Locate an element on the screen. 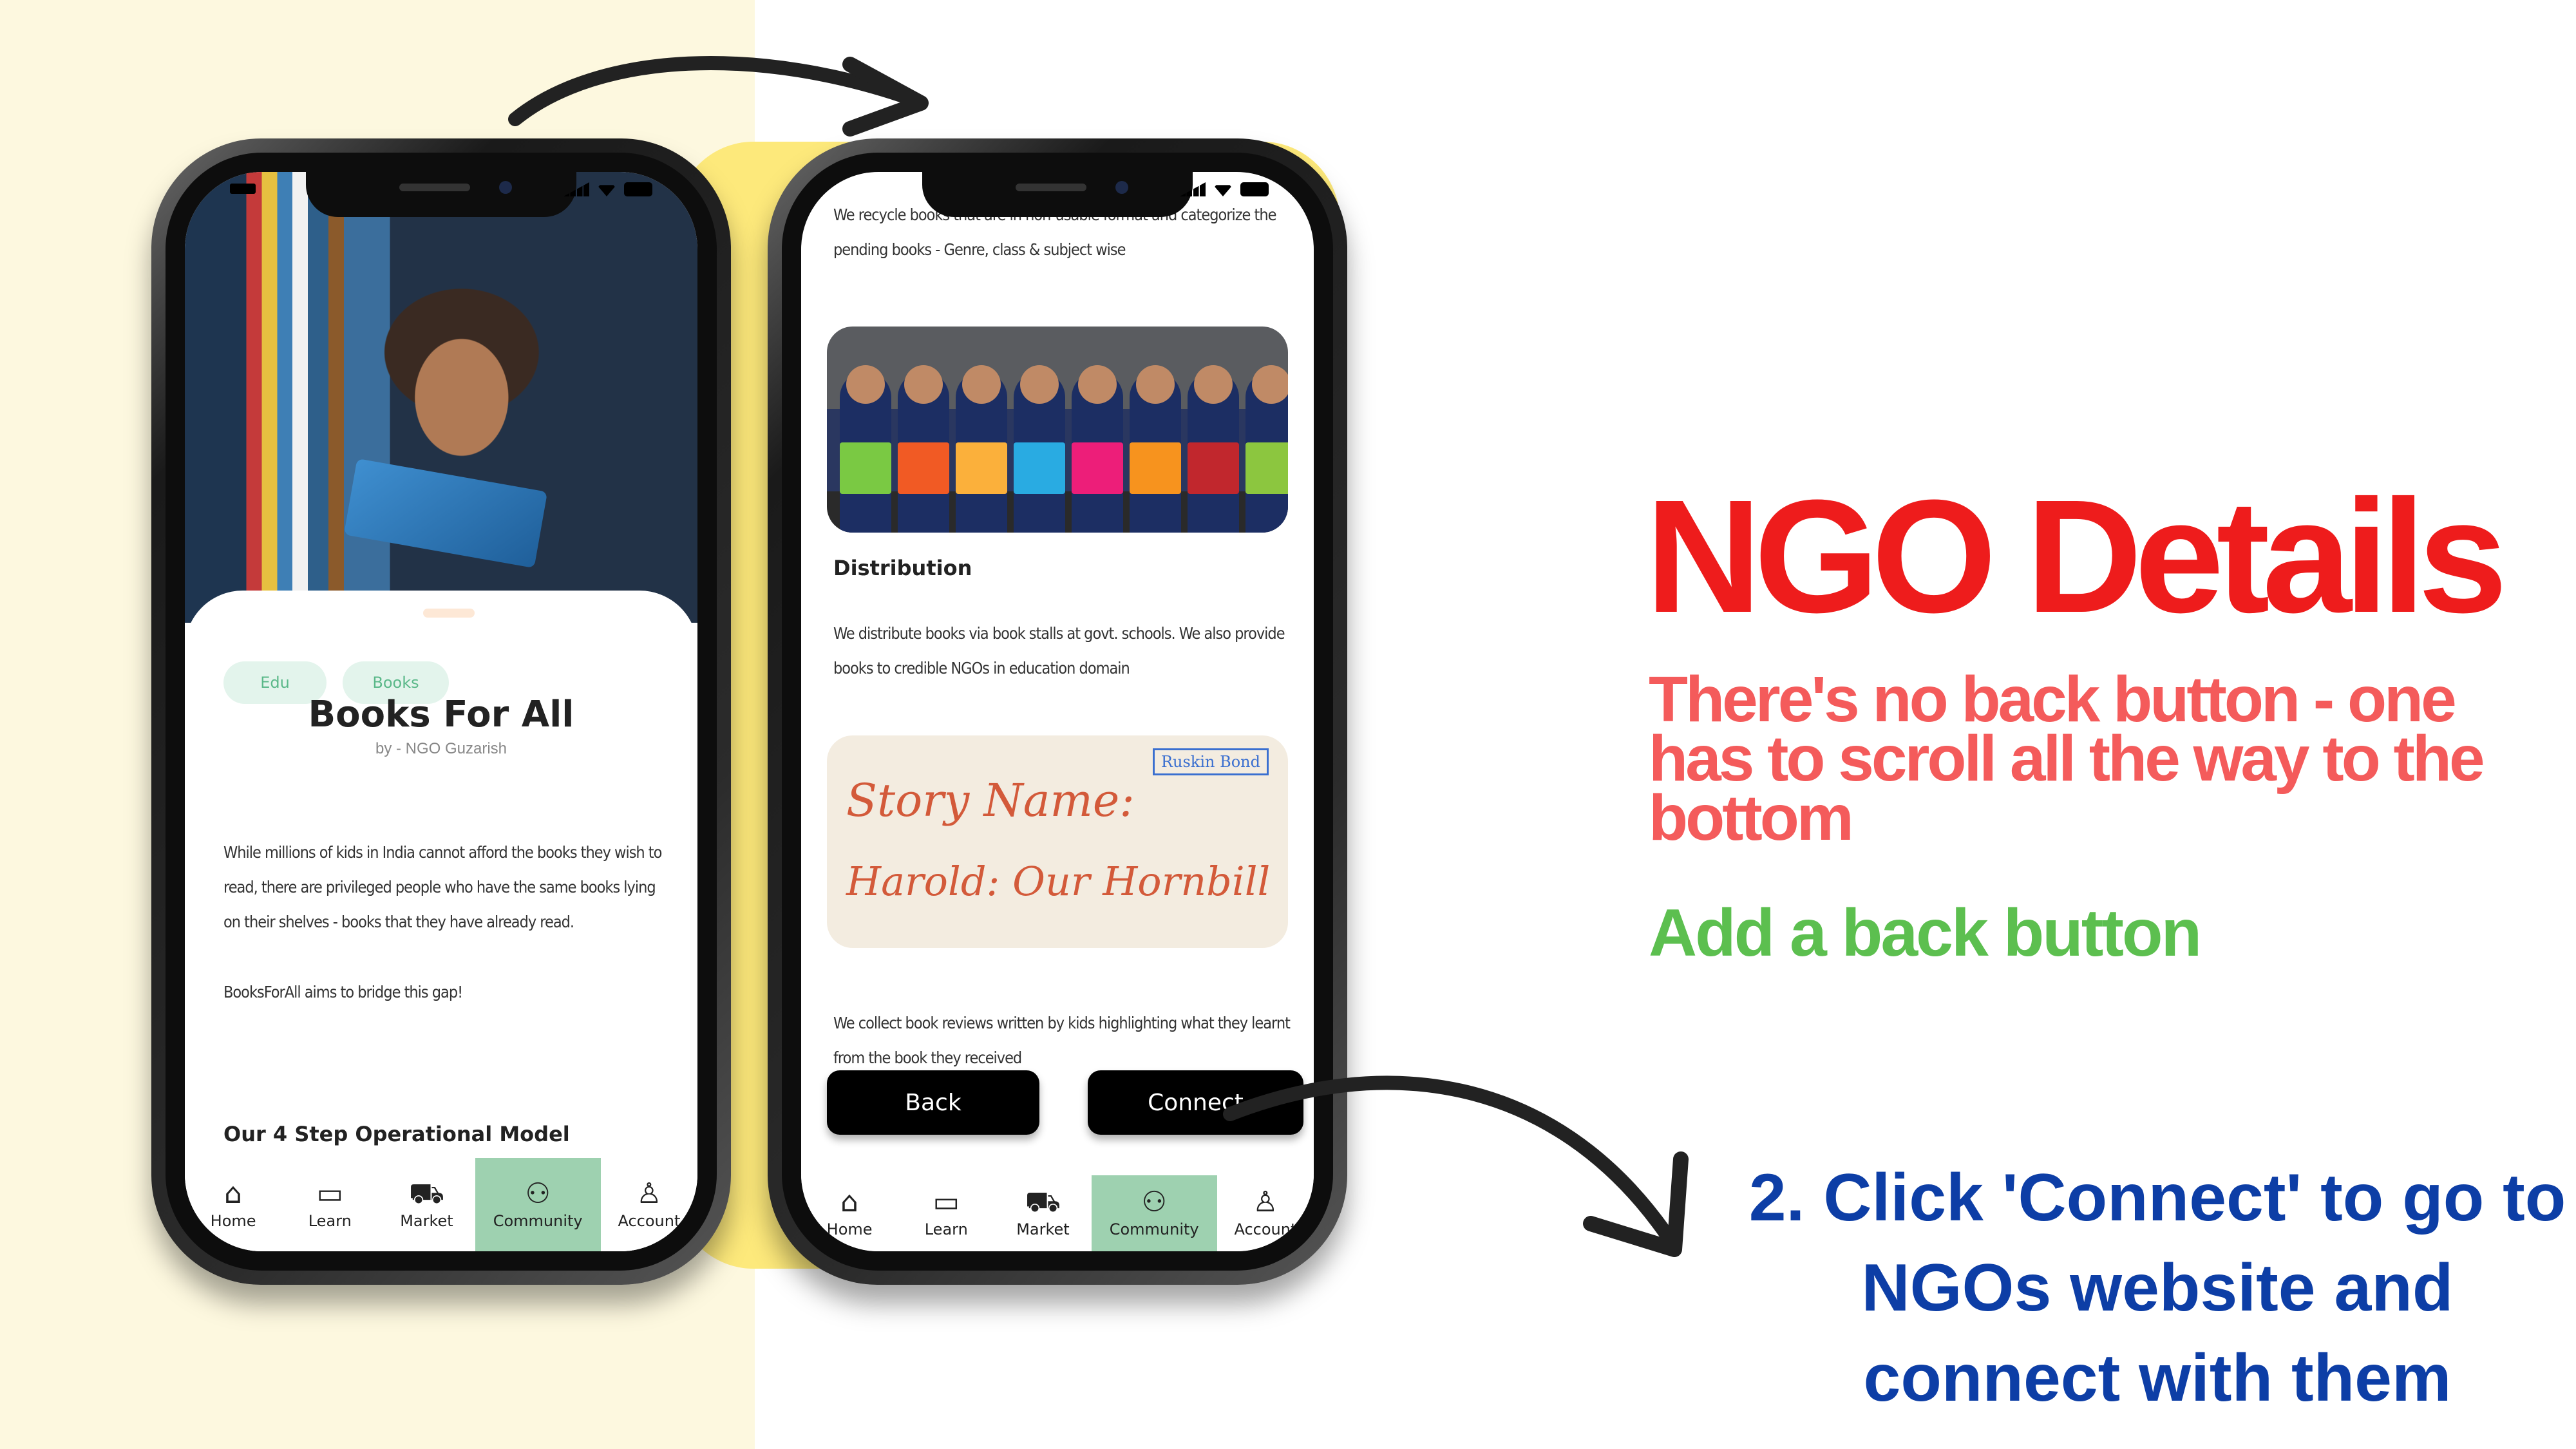 The image size is (2576, 1449). section-heading: Our 4 Step Operational Model is located at coordinates (397, 1134).